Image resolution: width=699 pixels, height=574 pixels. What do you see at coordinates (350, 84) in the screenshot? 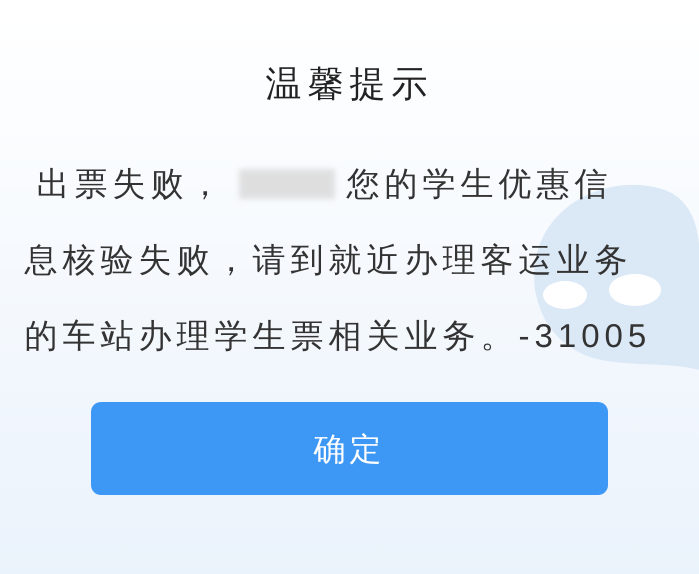
I see `dialog-title: 温馨提示` at bounding box center [350, 84].